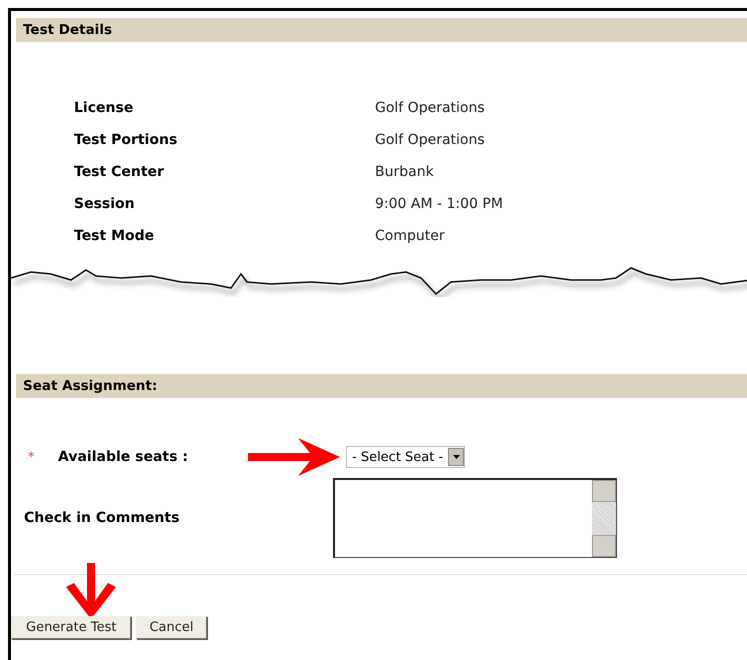 This screenshot has width=747, height=660. What do you see at coordinates (456, 457) in the screenshot?
I see `caret-icon` at bounding box center [456, 457].